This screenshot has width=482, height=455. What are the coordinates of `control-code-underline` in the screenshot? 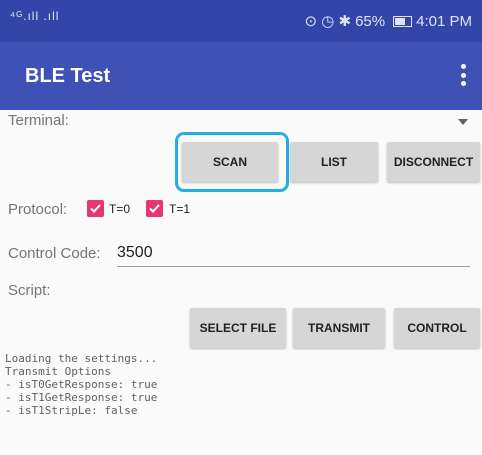 It's located at (293, 266).